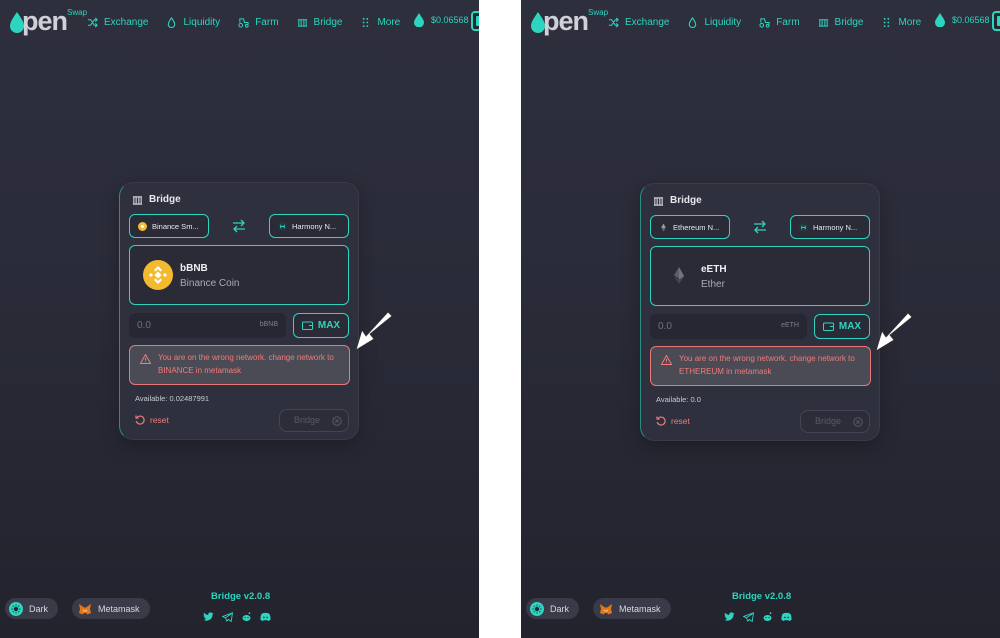  Describe the element at coordinates (374, 331) in the screenshot. I see `annotation-arrow-left` at that location.